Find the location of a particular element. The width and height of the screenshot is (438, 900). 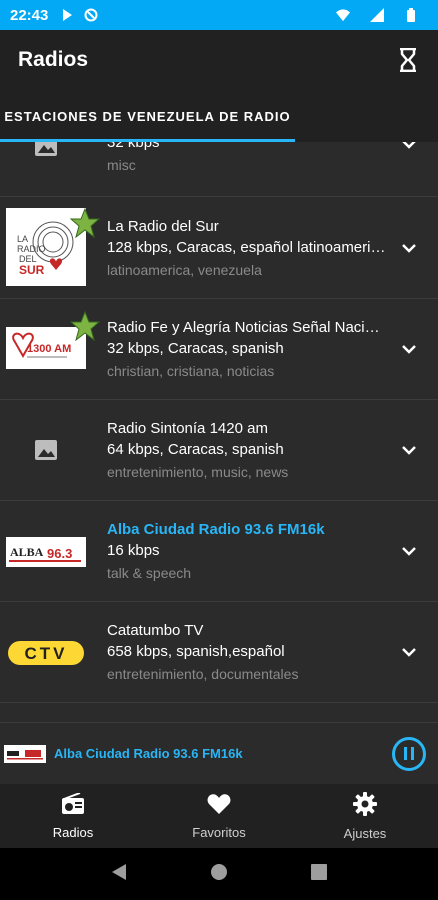

recents-icon is located at coordinates (318, 874).